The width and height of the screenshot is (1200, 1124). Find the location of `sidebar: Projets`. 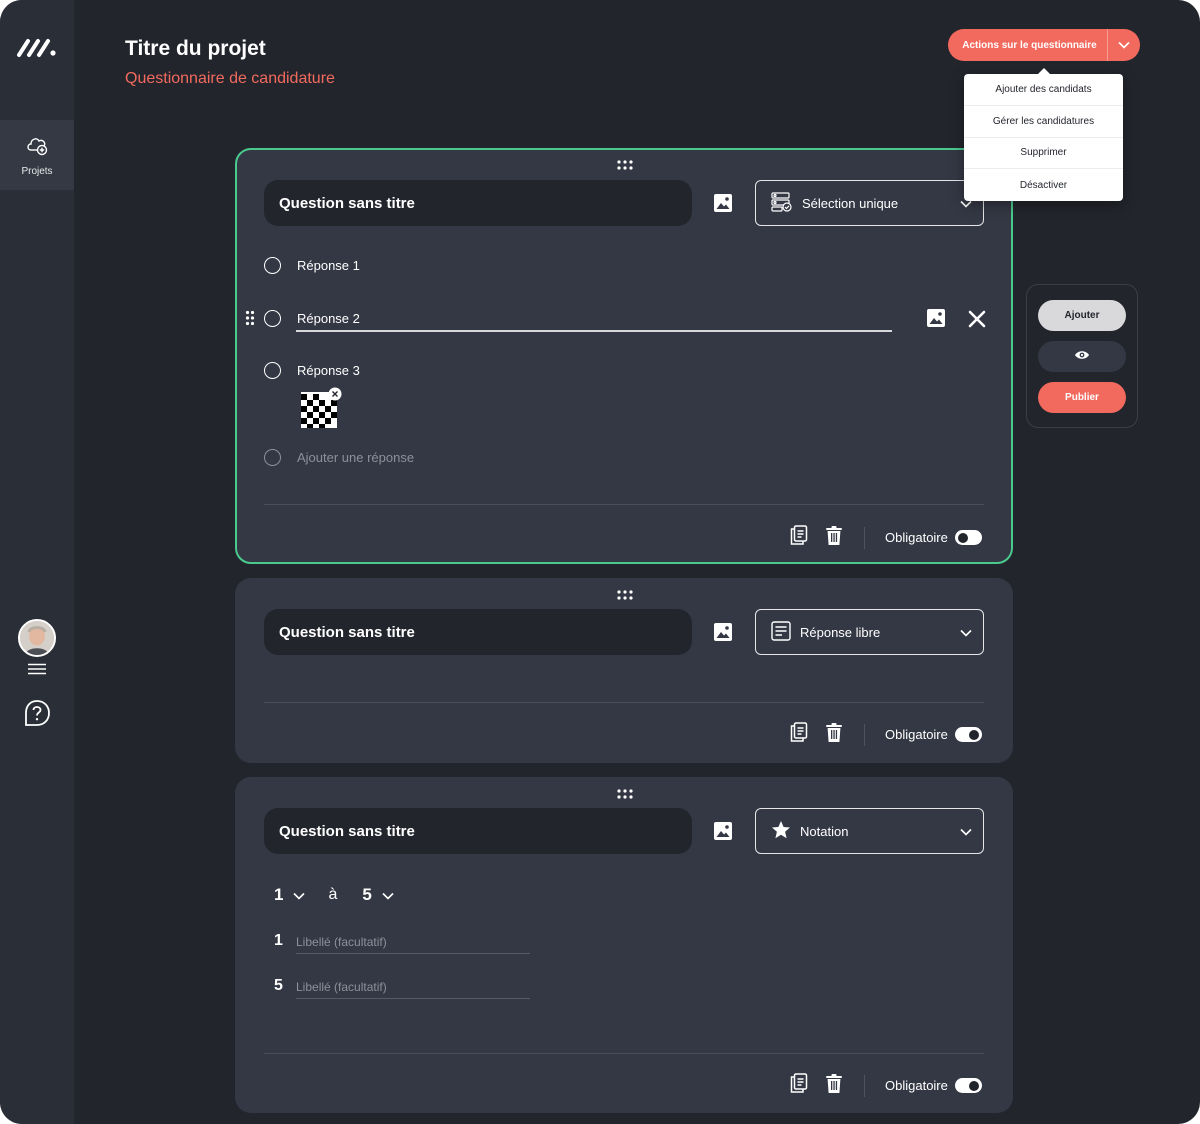

sidebar: Projets is located at coordinates (37, 562).